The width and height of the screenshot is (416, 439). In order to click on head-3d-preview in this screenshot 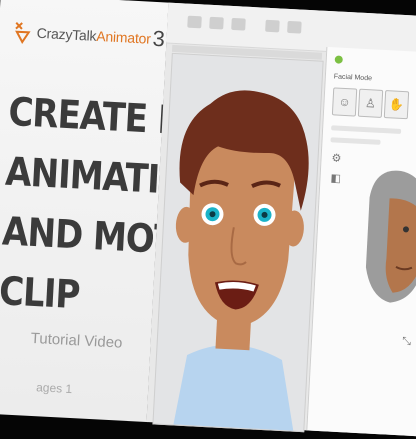, I will do `click(390, 236)`.